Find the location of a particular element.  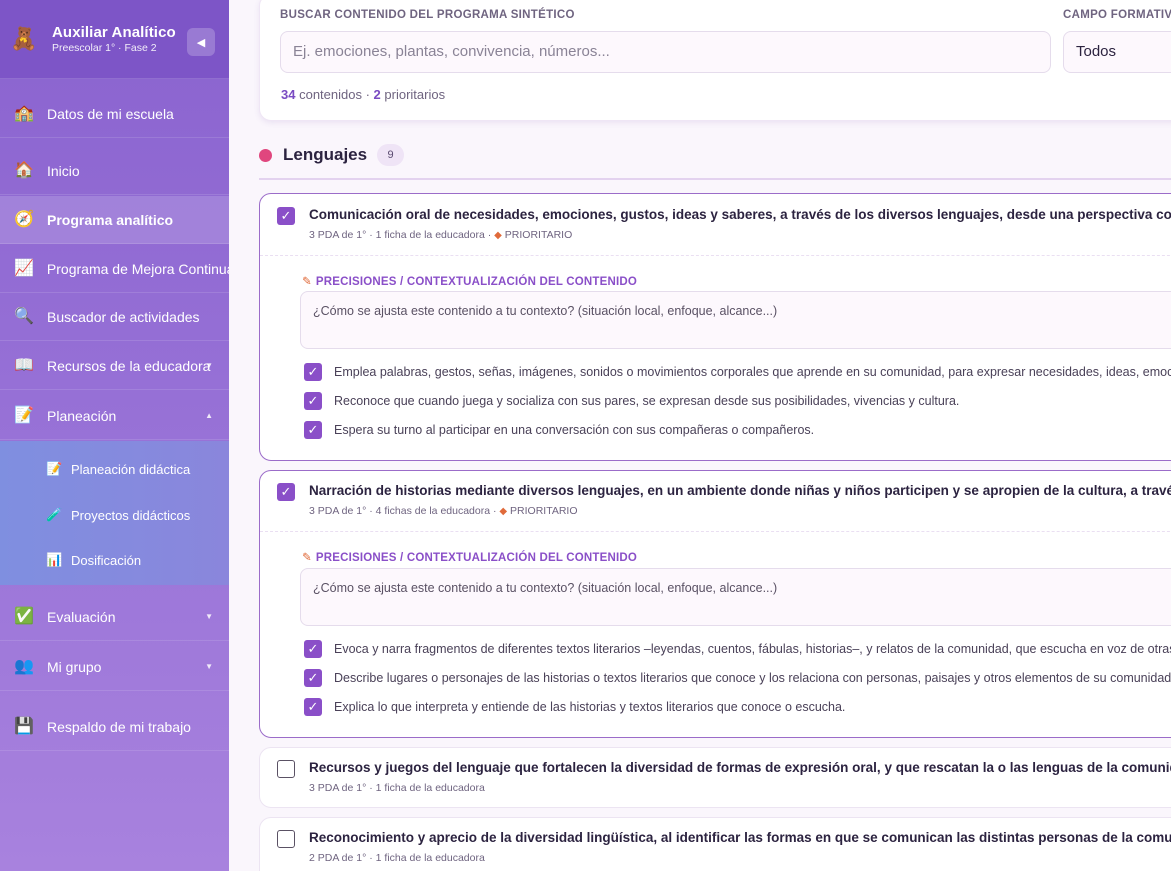

sidebar-item-recursos: 📖 Recursos de la educadora ▼ is located at coordinates (114, 366).